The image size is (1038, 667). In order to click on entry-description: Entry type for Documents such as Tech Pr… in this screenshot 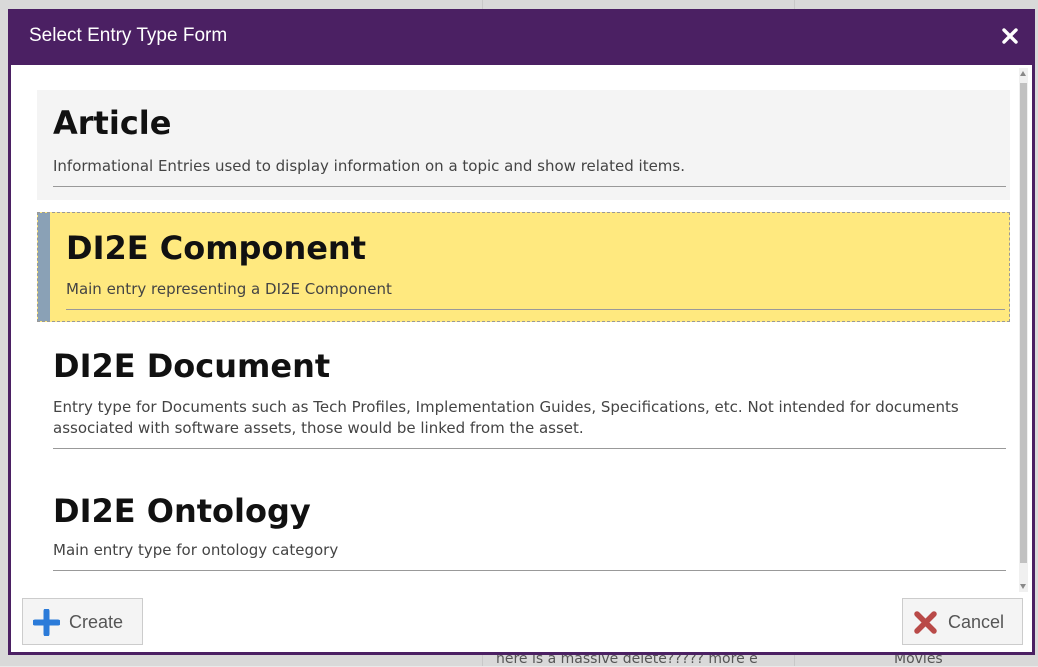, I will do `click(506, 417)`.